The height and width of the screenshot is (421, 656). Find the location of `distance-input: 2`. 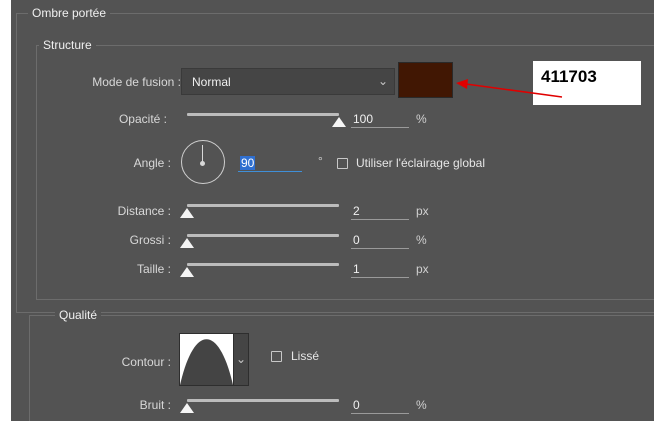

distance-input: 2 is located at coordinates (380, 211).